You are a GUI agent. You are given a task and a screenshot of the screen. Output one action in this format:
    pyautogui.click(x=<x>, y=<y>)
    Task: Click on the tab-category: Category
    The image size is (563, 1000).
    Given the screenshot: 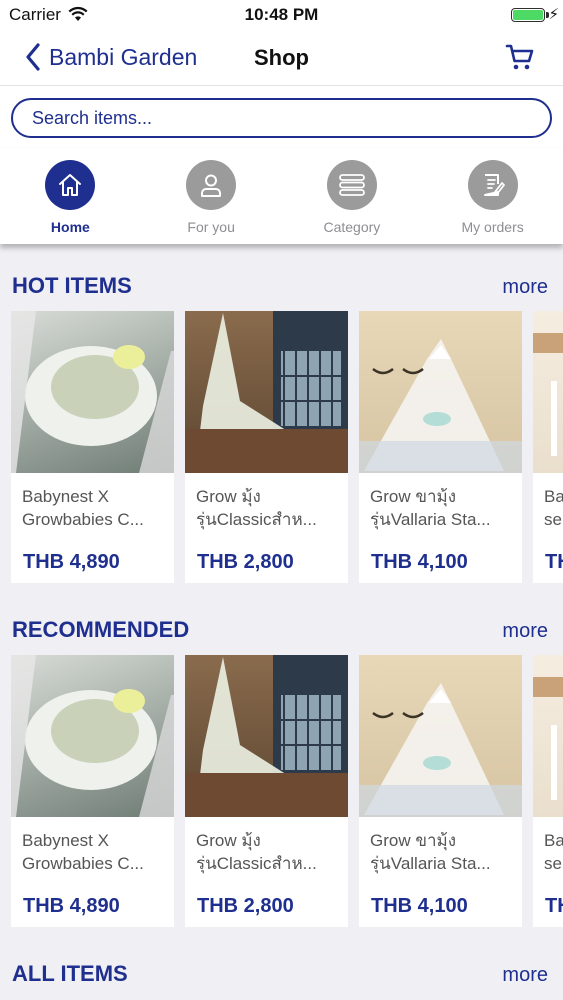 What is the action you would take?
    pyautogui.click(x=352, y=196)
    